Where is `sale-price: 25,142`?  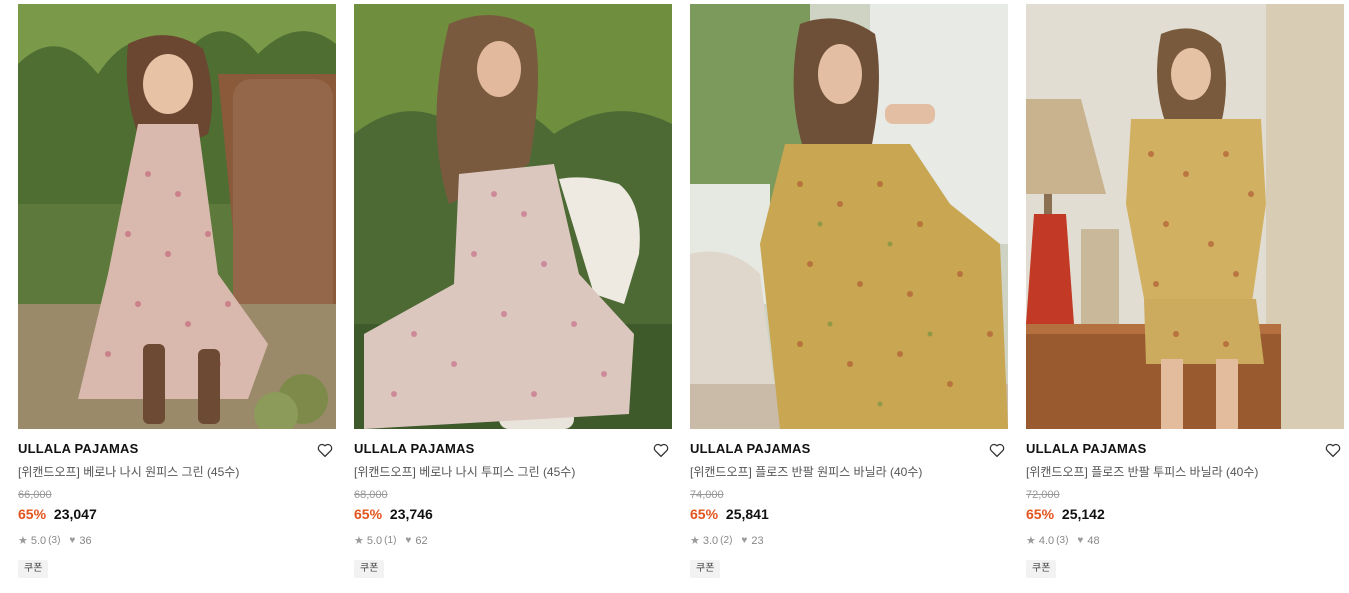
sale-price: 25,142 is located at coordinates (1083, 514).